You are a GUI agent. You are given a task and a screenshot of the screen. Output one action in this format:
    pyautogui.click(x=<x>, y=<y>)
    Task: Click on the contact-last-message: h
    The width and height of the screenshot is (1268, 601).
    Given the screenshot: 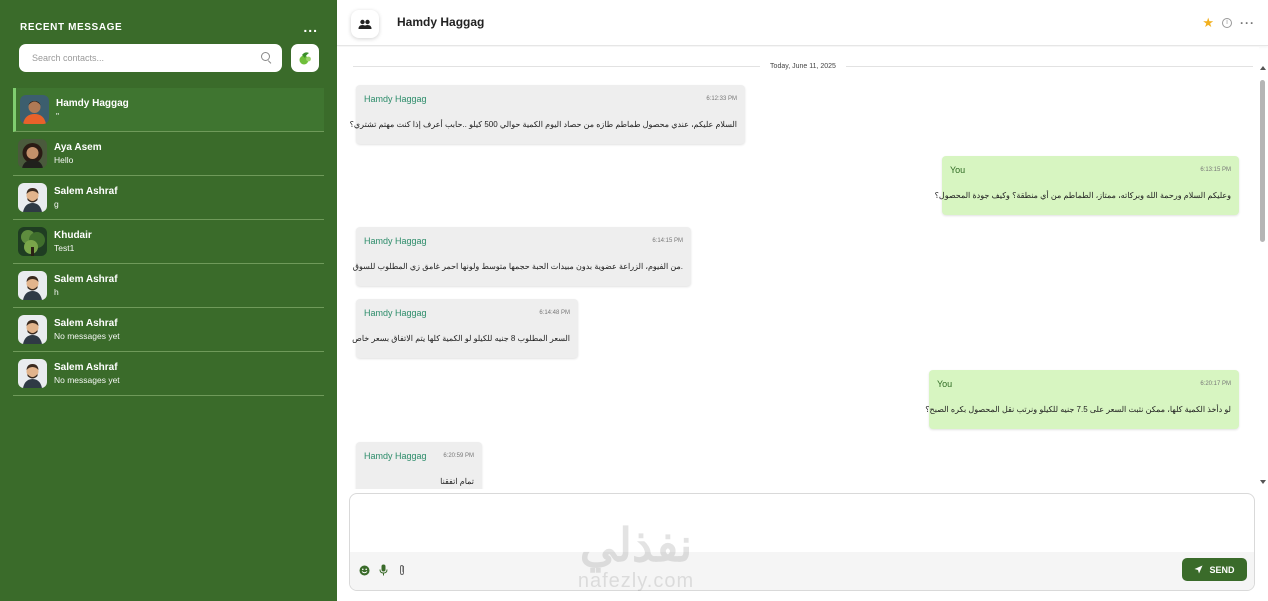 What is the action you would take?
    pyautogui.click(x=56, y=291)
    